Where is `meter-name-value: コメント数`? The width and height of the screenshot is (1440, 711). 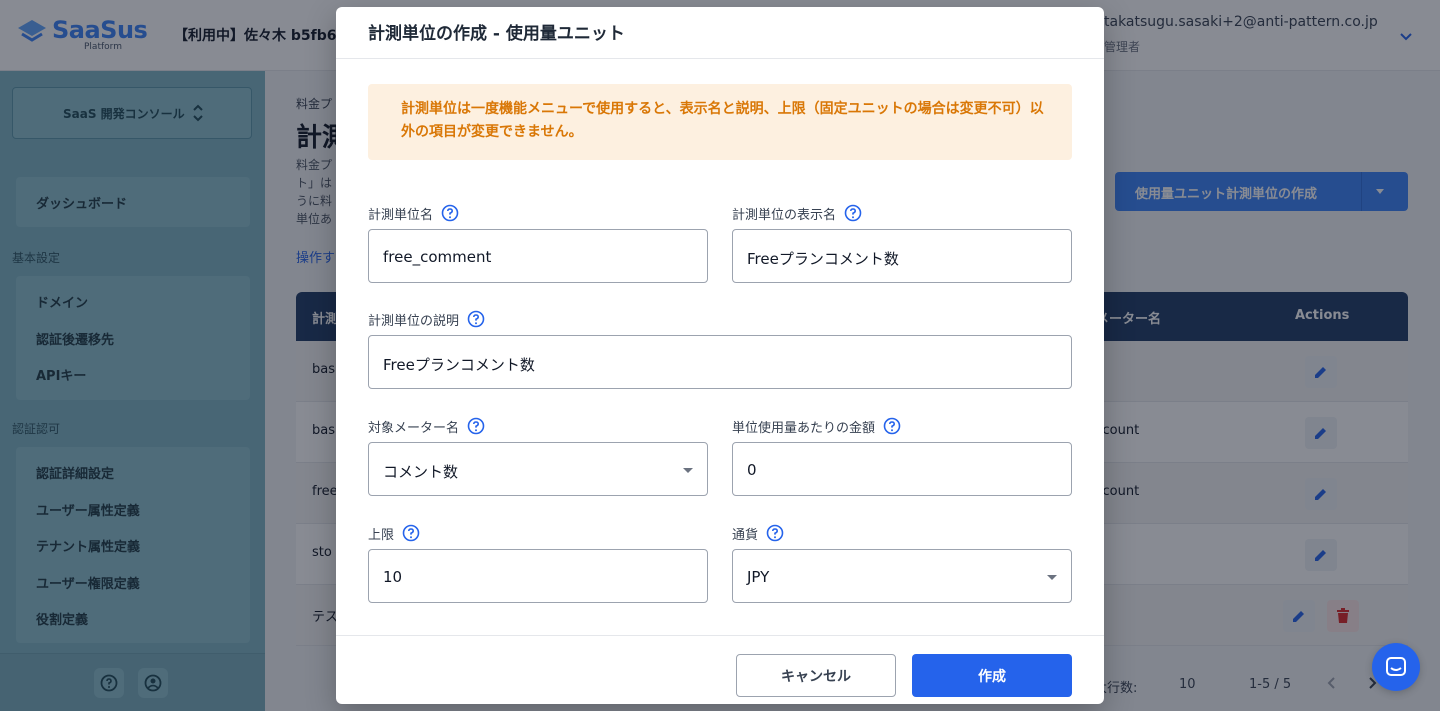
meter-name-value: コメント数 is located at coordinates (421, 472).